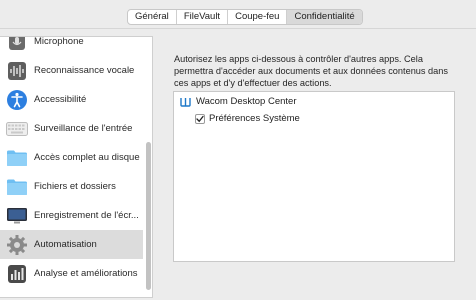  What do you see at coordinates (17, 71) in the screenshot?
I see `waveform-icon` at bounding box center [17, 71].